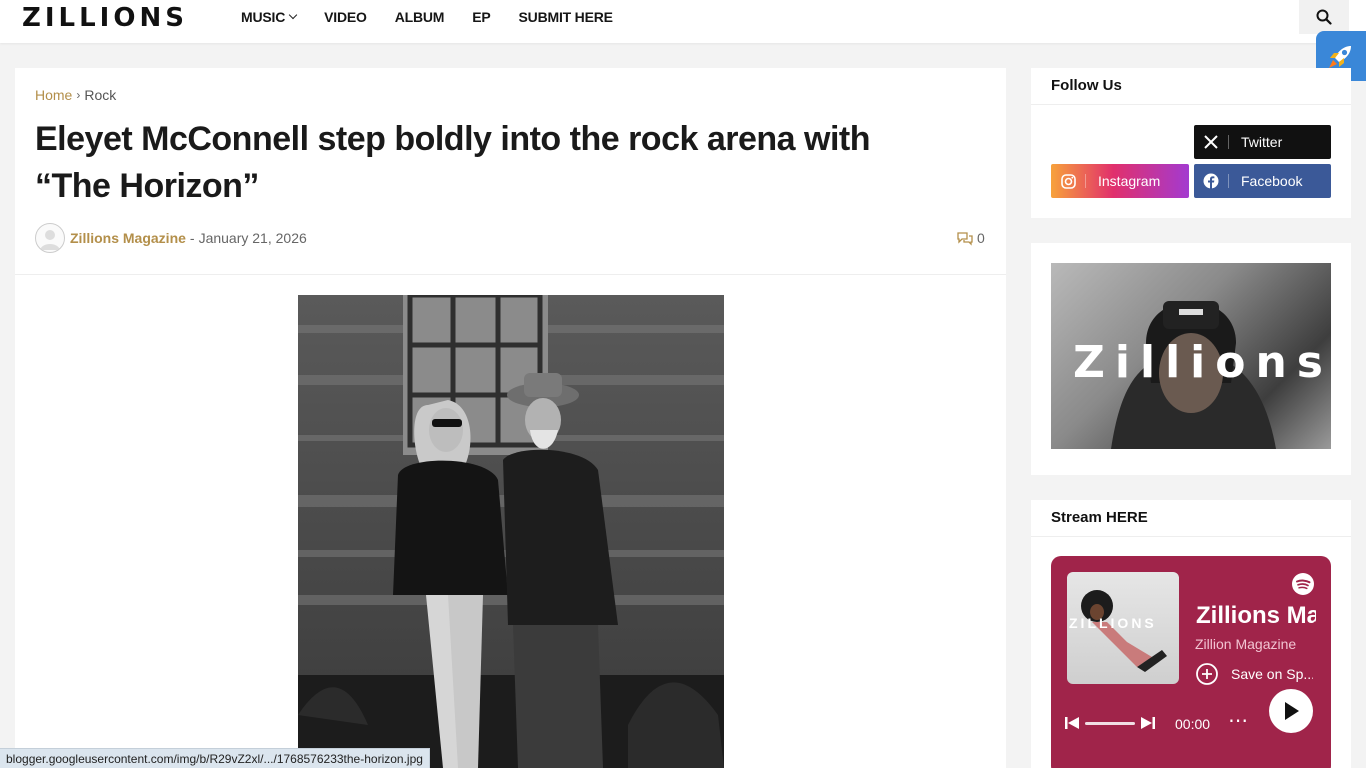 Image resolution: width=1366 pixels, height=768 pixels. I want to click on author-avatar, so click(50, 238).